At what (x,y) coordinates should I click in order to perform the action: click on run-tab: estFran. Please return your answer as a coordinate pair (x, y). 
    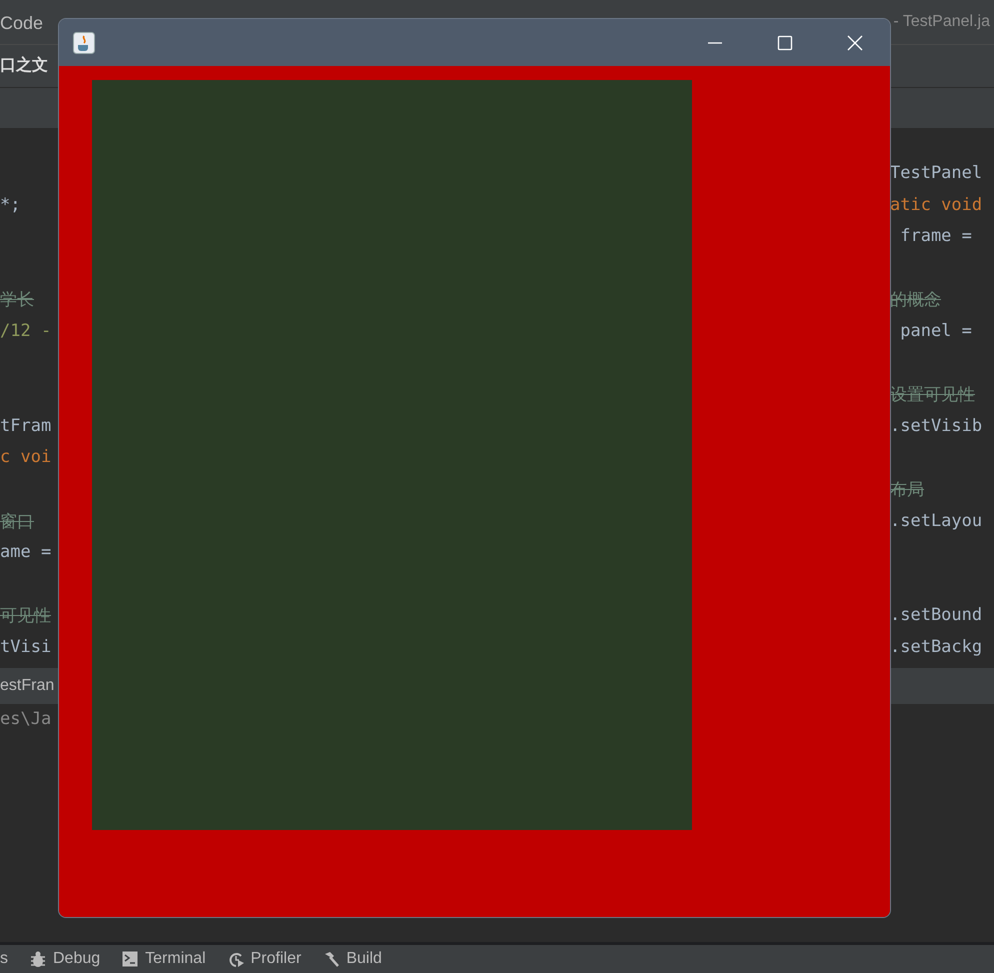
    Looking at the image, I should click on (27, 686).